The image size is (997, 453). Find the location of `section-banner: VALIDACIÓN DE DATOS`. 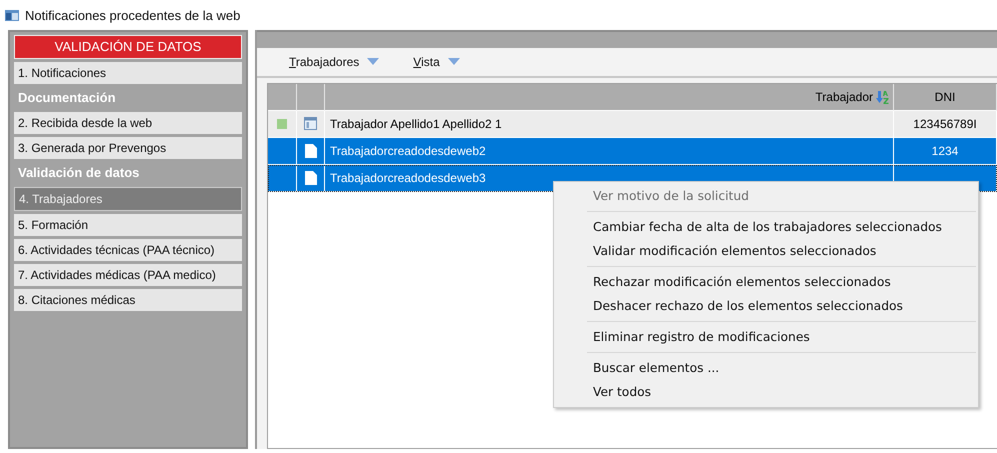

section-banner: VALIDACIÓN DE DATOS is located at coordinates (128, 47).